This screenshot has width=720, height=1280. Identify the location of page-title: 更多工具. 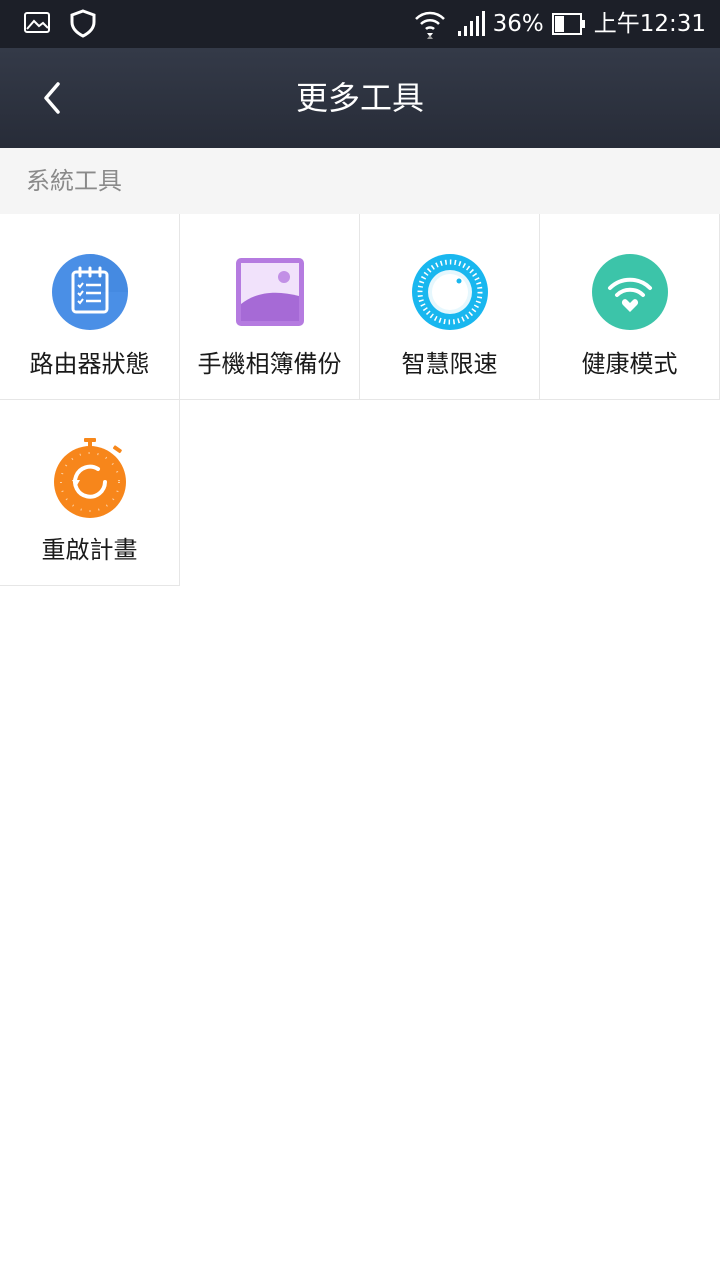
(359, 98).